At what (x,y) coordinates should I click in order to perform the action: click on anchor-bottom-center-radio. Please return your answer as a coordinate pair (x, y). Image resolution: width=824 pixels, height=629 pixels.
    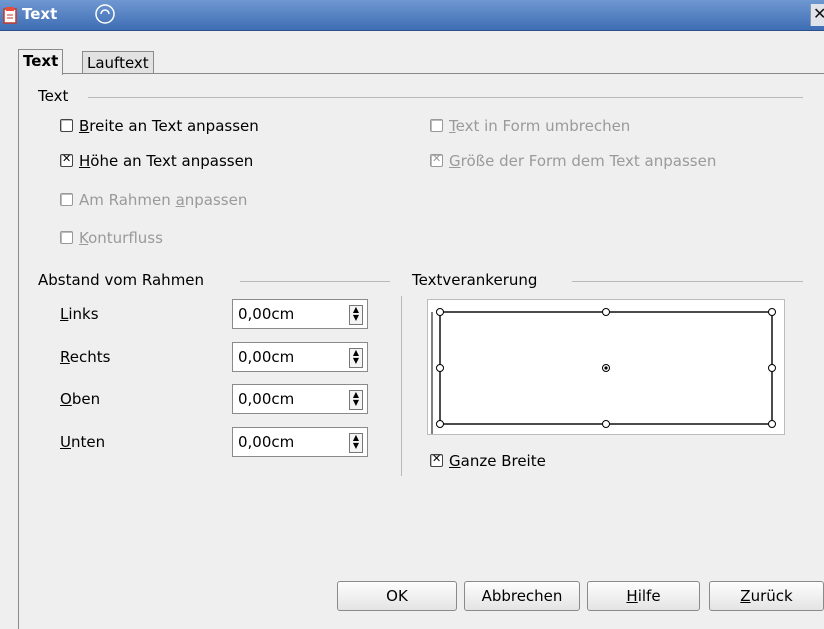
    Looking at the image, I should click on (606, 424).